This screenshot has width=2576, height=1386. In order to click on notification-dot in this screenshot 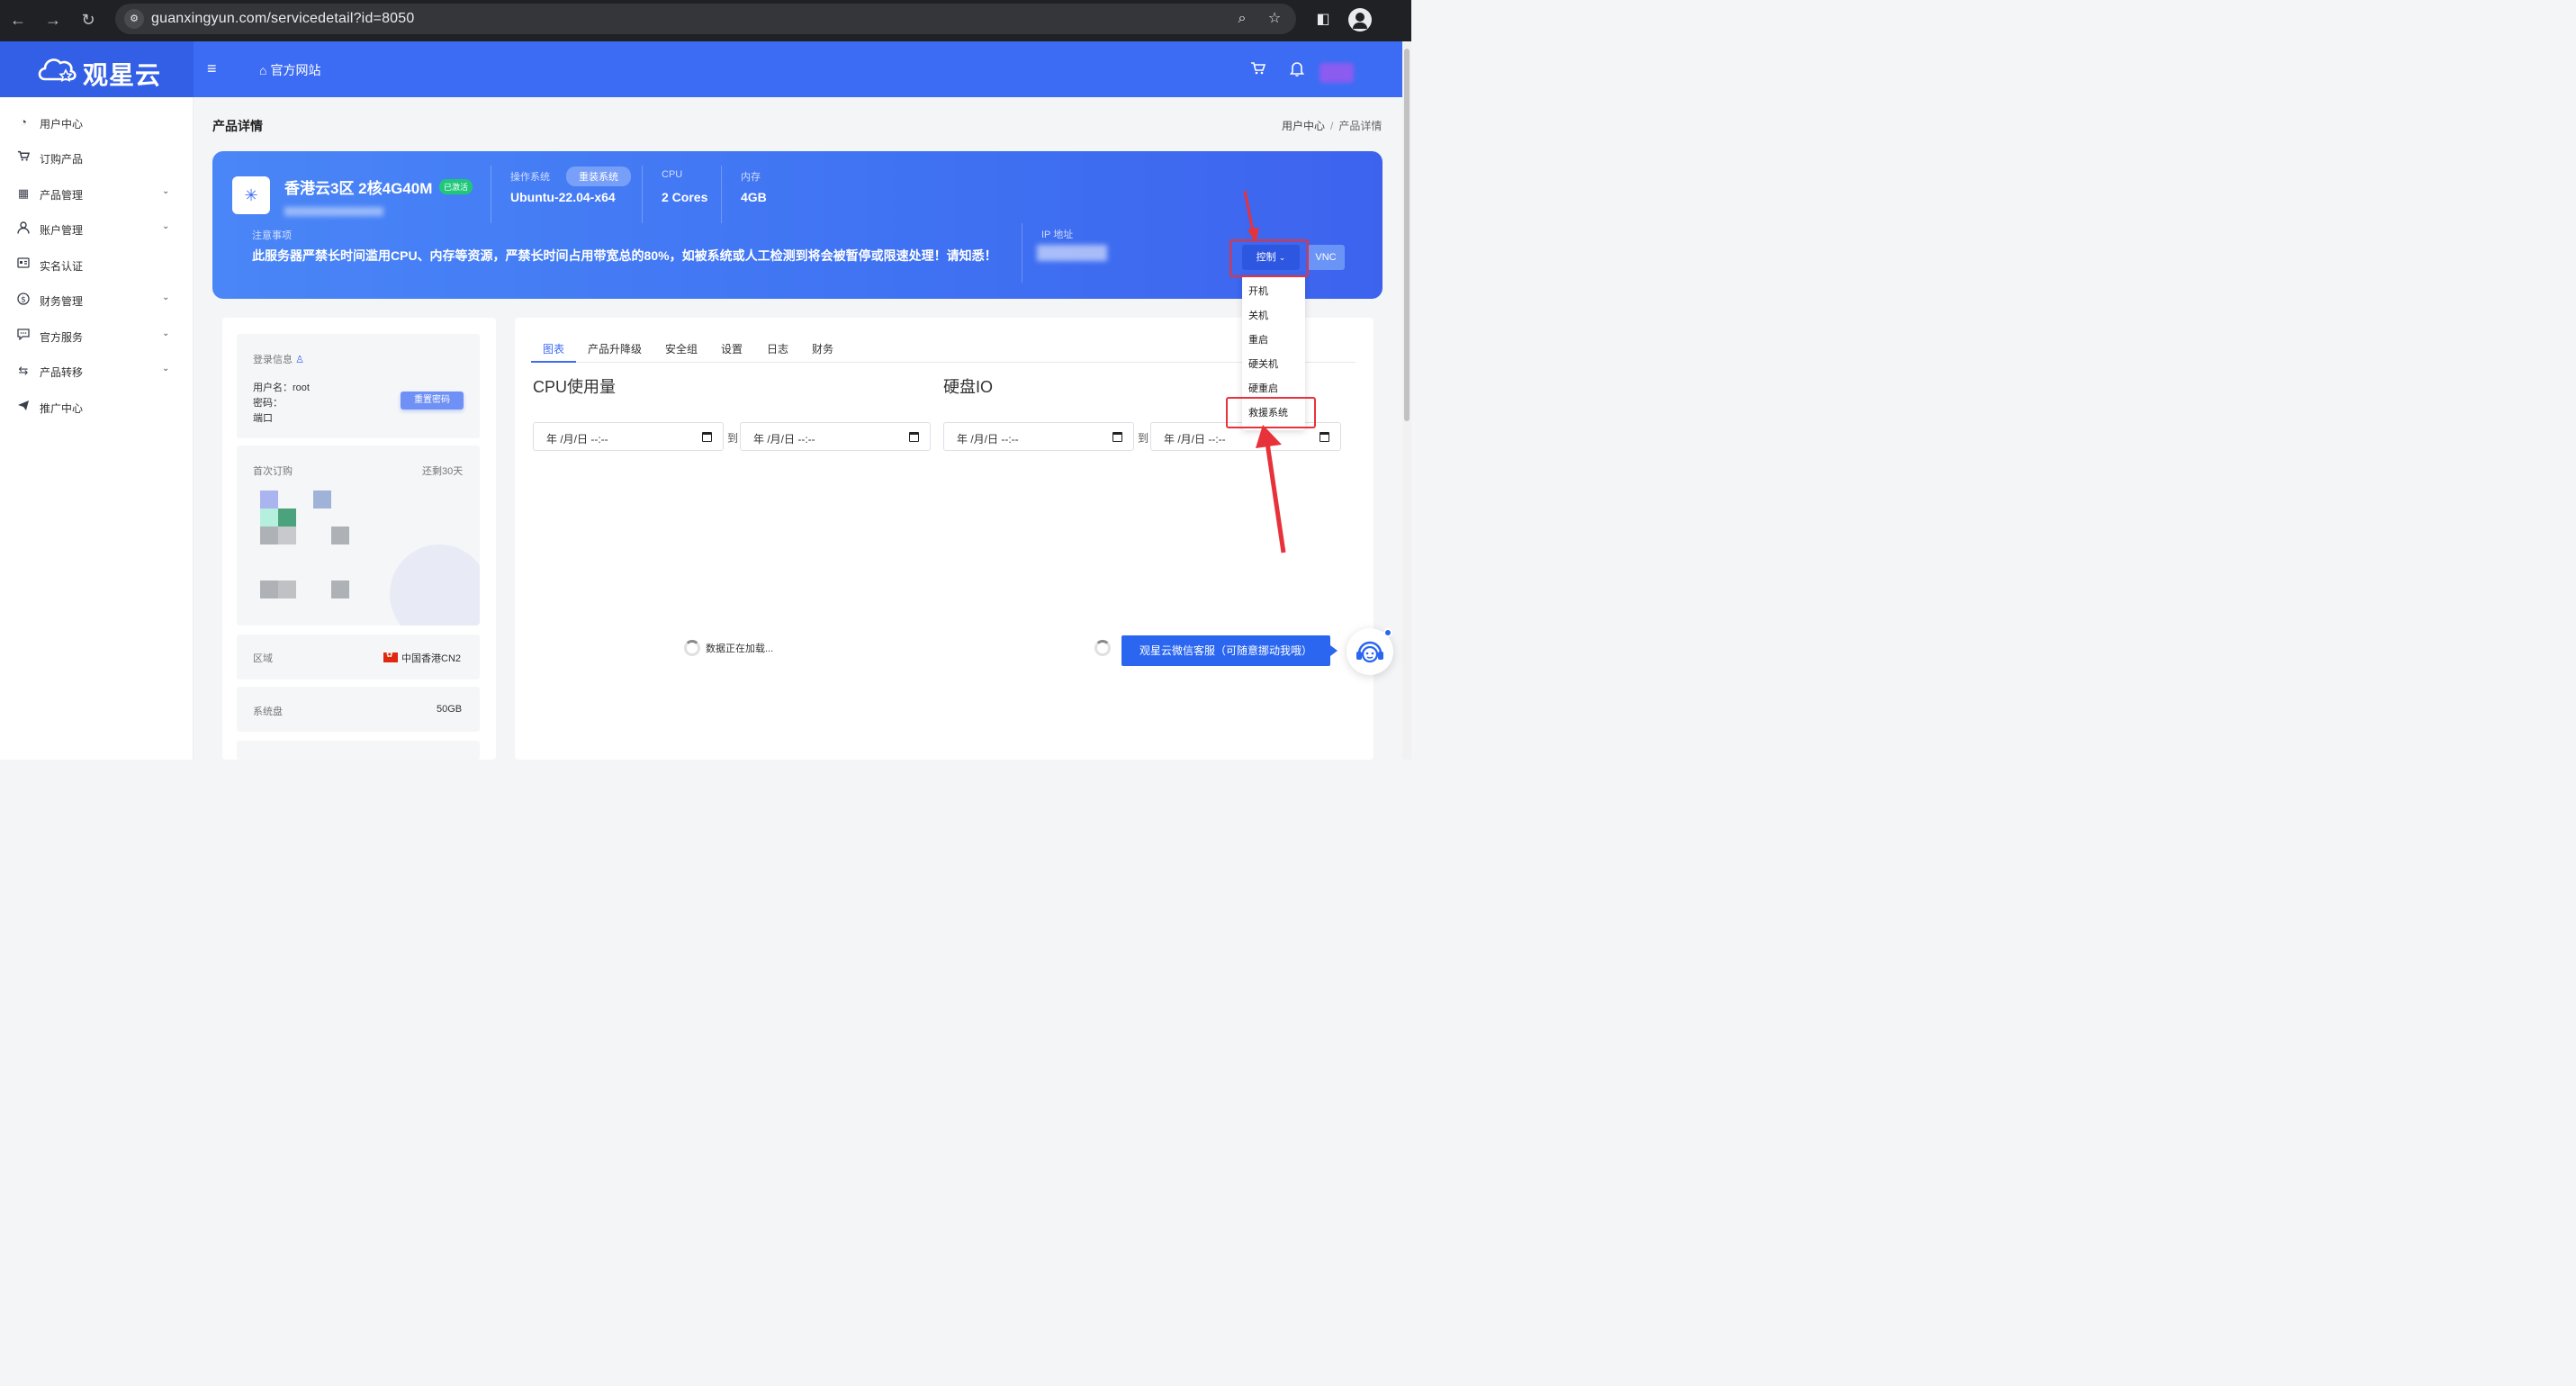, I will do `click(1387, 633)`.